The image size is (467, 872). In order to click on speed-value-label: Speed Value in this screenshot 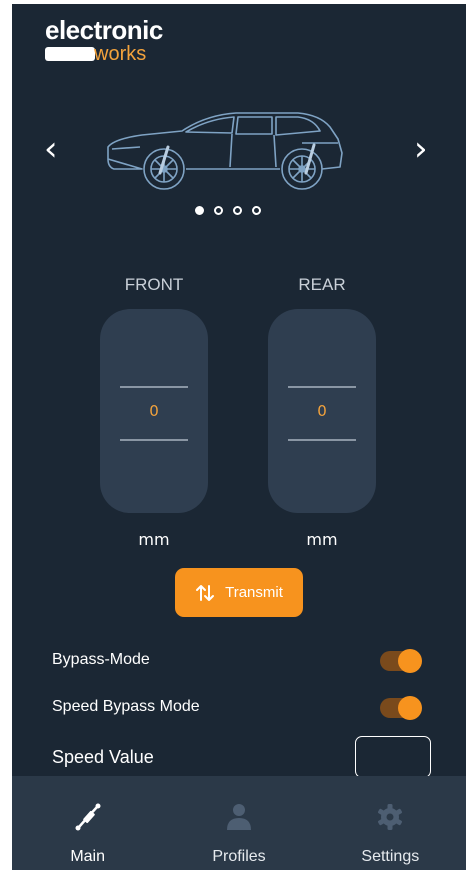, I will do `click(103, 757)`.